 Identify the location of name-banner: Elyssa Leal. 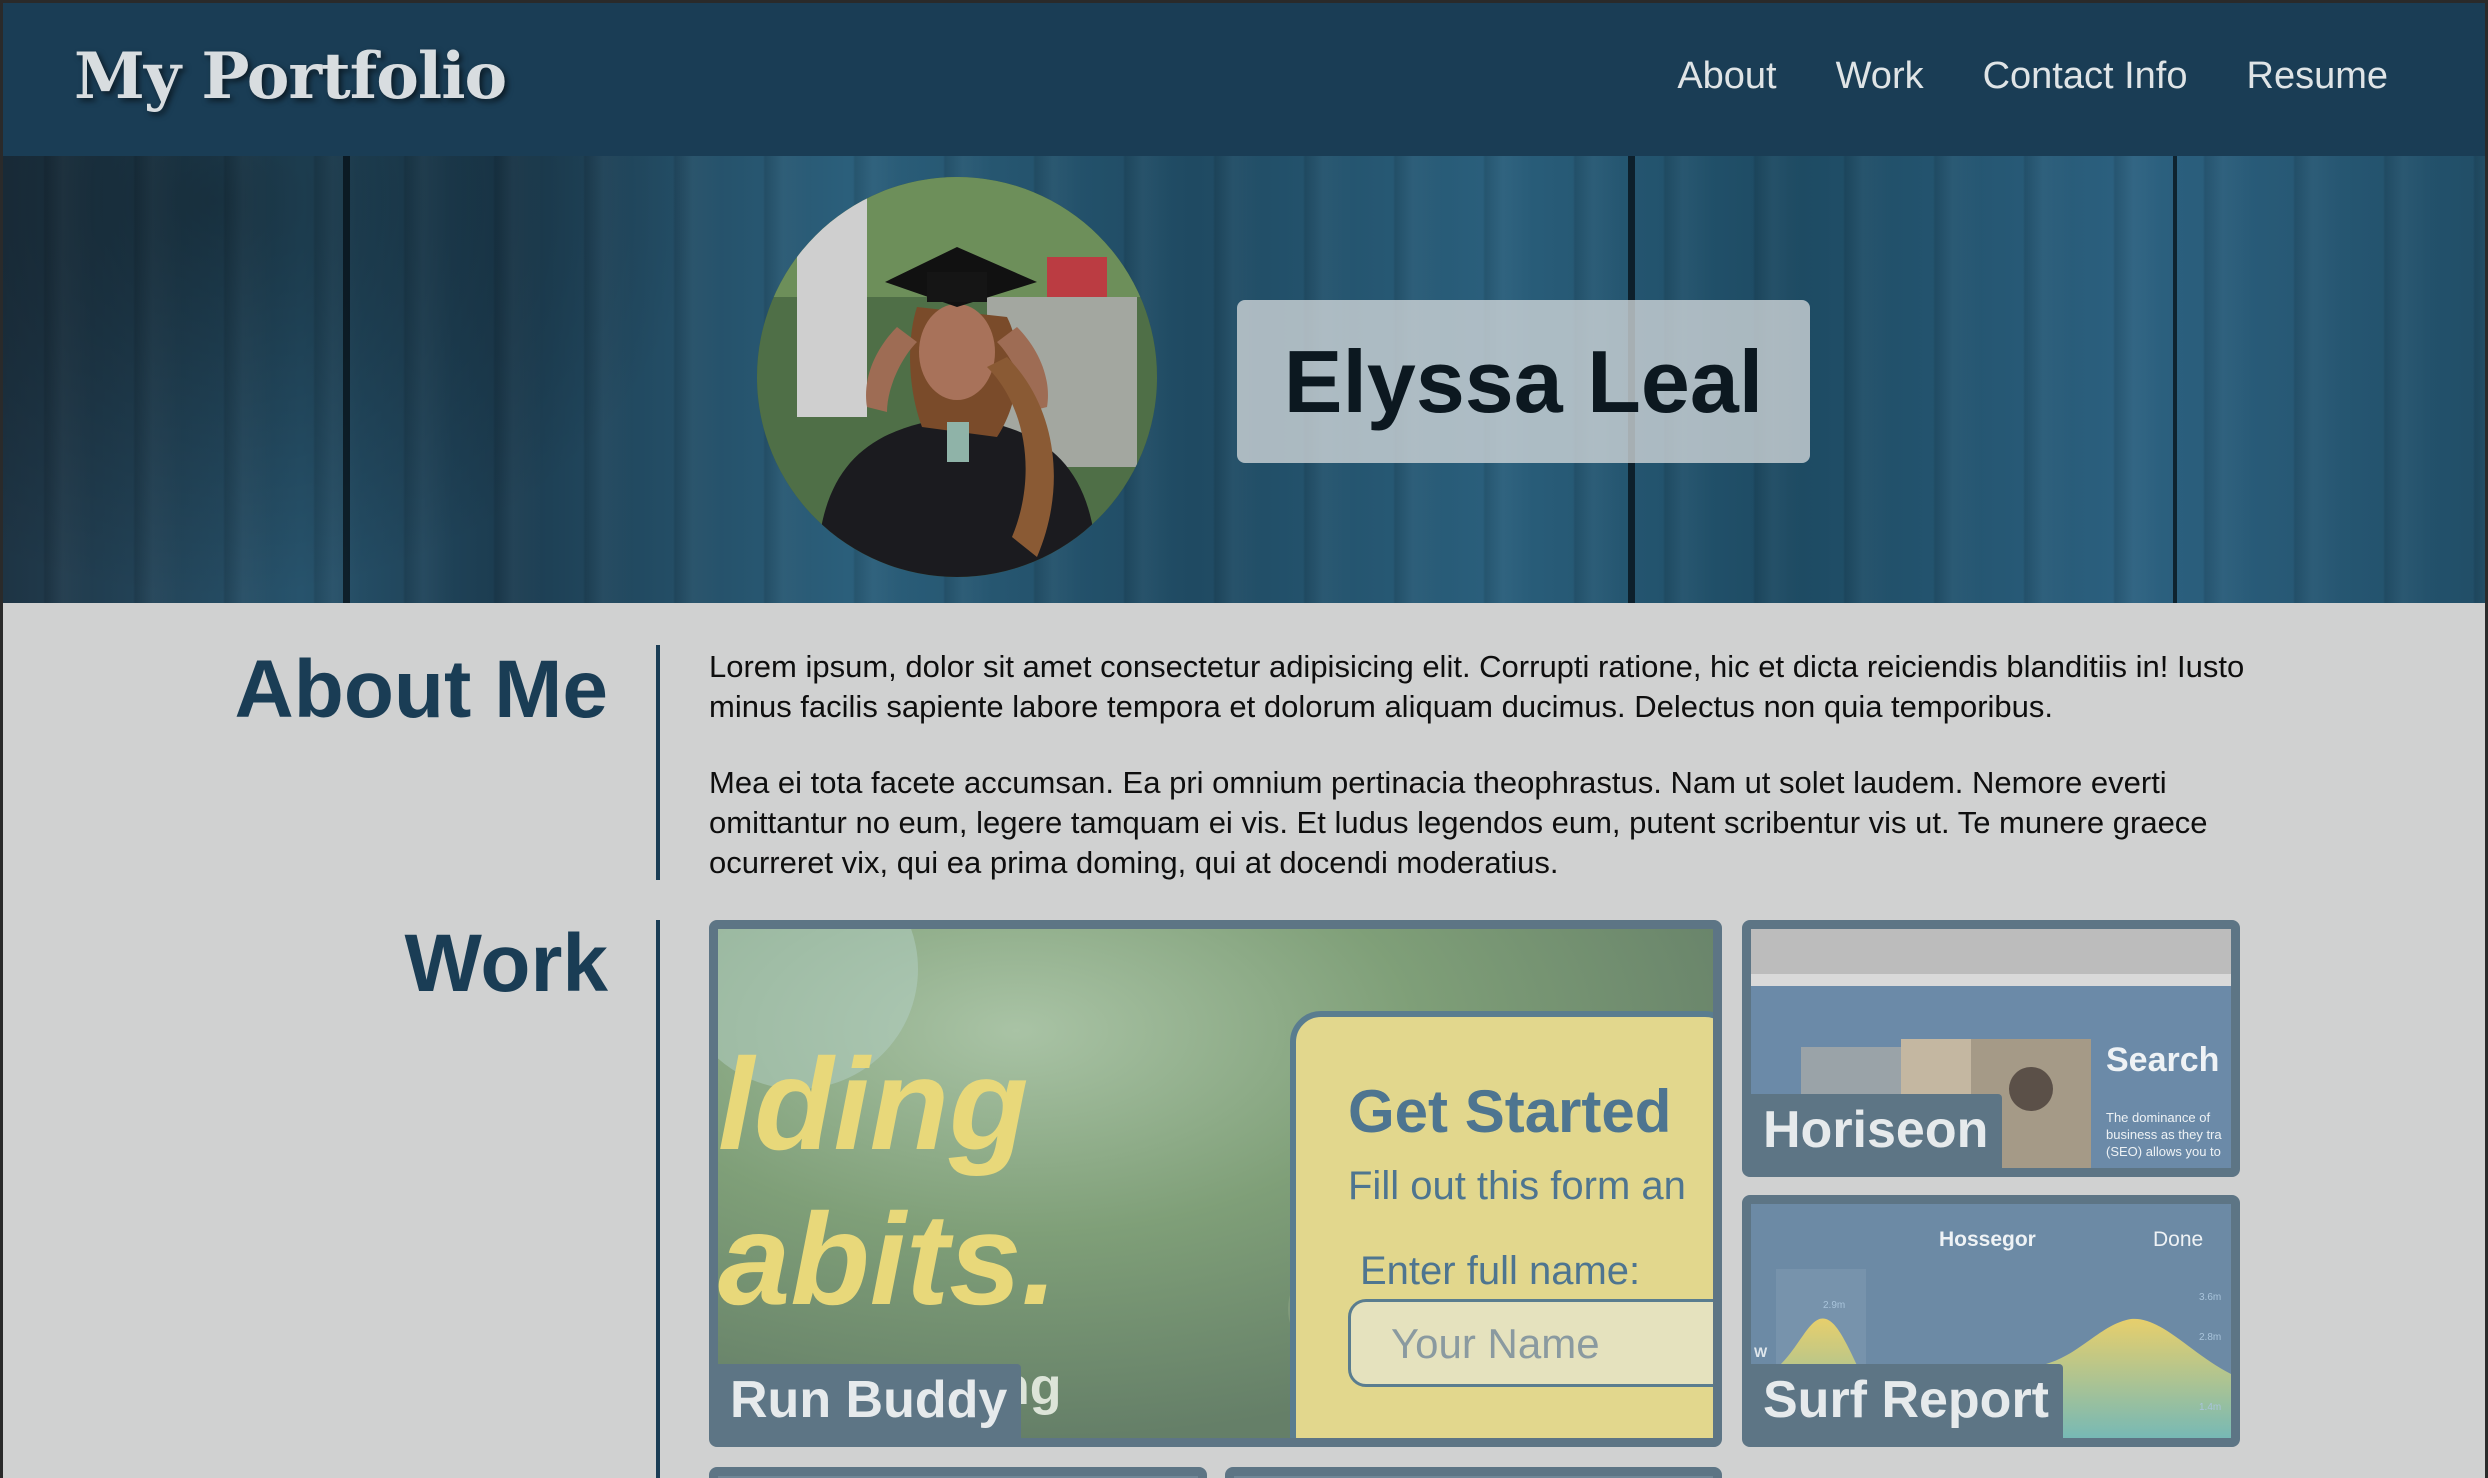
(1523, 381).